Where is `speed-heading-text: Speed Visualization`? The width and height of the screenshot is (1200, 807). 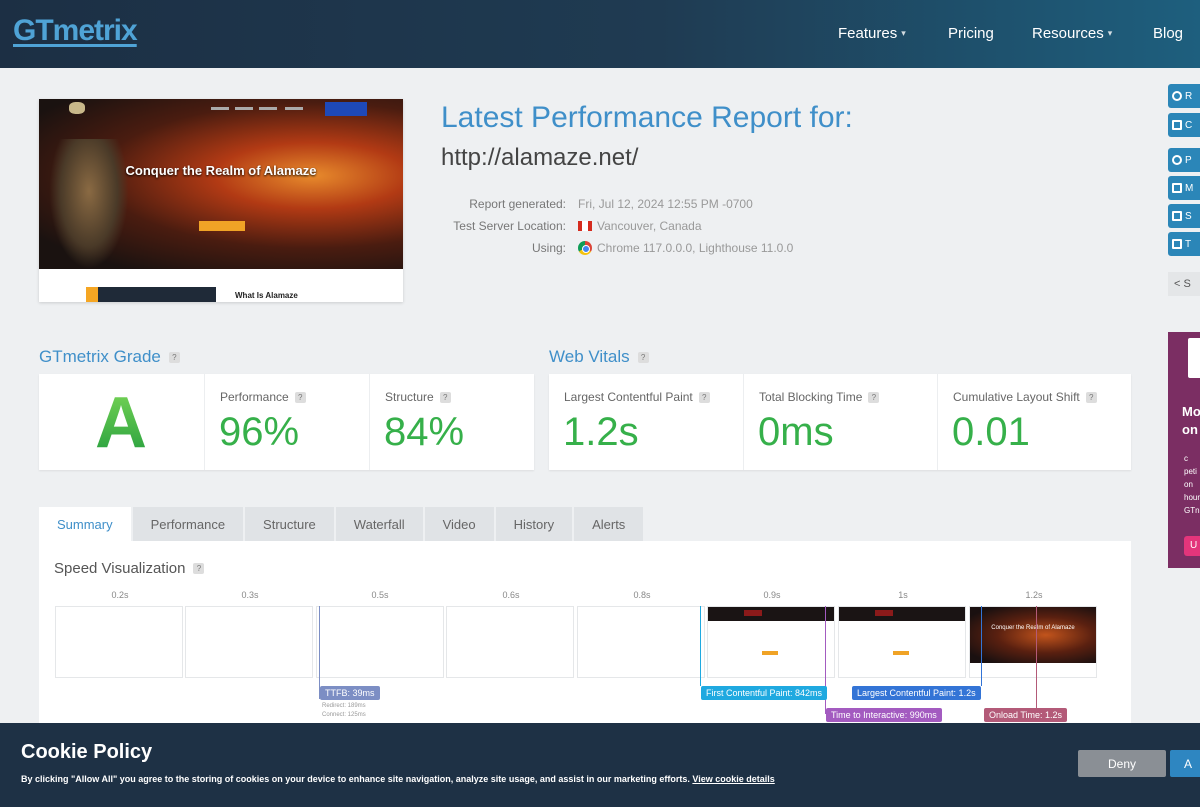 speed-heading-text: Speed Visualization is located at coordinates (120, 568).